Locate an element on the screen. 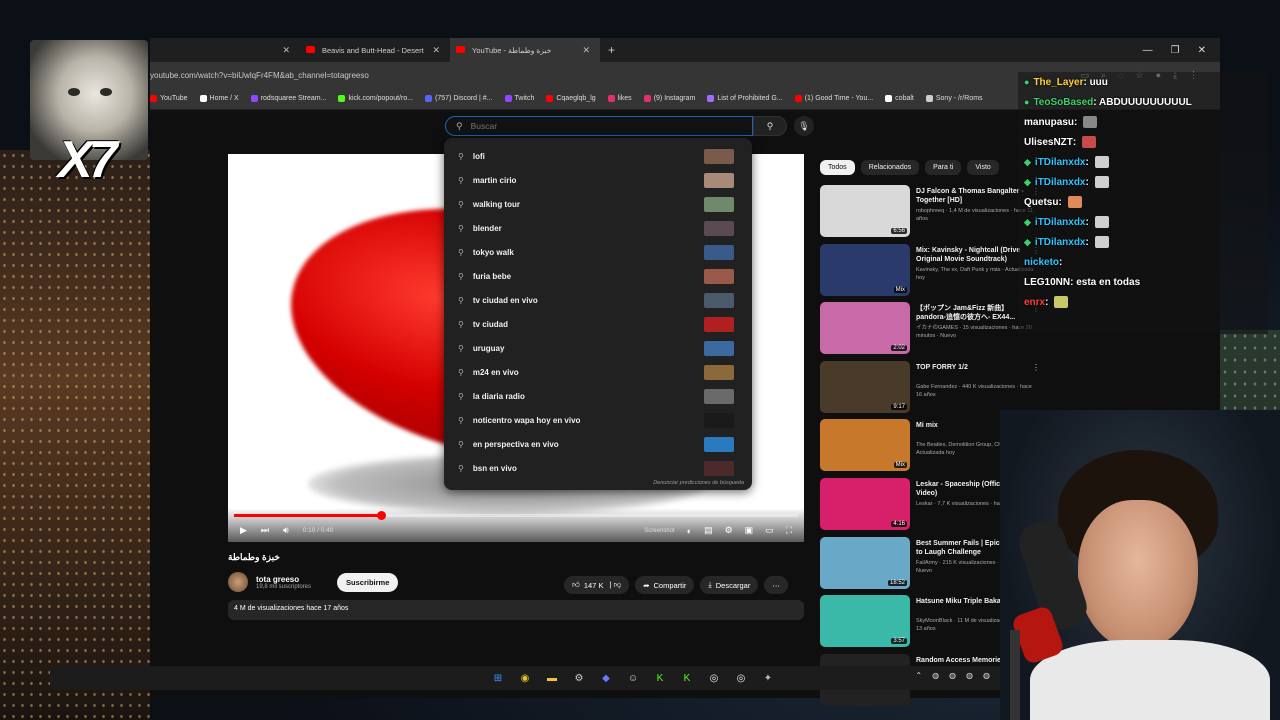  chip-visto: Visto is located at coordinates (983, 167).